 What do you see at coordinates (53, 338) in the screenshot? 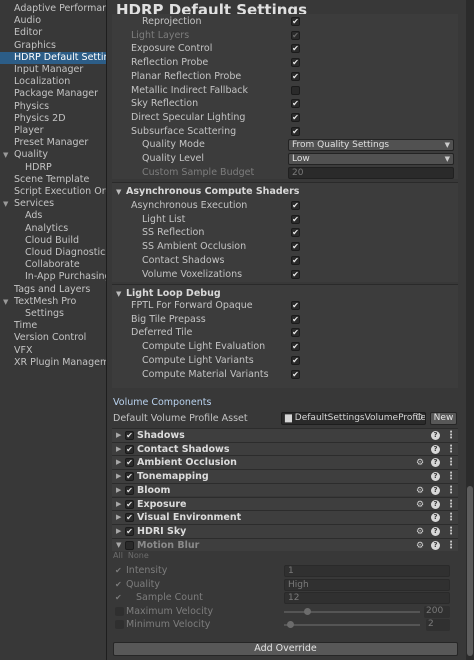
I see `sidebar-item: Version Control` at bounding box center [53, 338].